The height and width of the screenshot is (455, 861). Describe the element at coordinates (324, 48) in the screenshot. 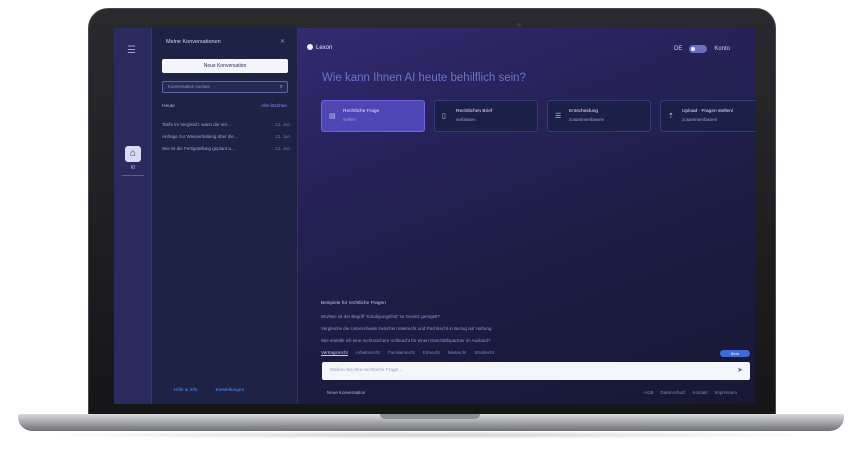

I see `brand-name: Lexon` at that location.